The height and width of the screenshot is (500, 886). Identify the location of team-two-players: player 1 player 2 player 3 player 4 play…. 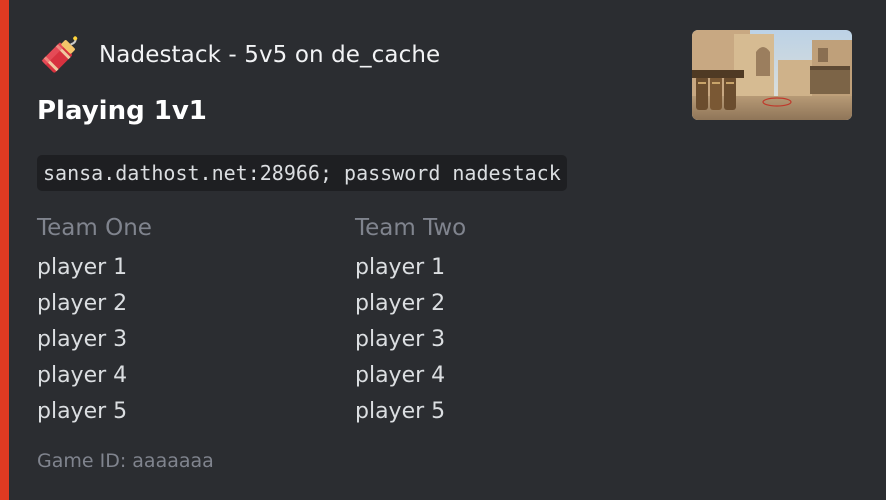
(505, 340).